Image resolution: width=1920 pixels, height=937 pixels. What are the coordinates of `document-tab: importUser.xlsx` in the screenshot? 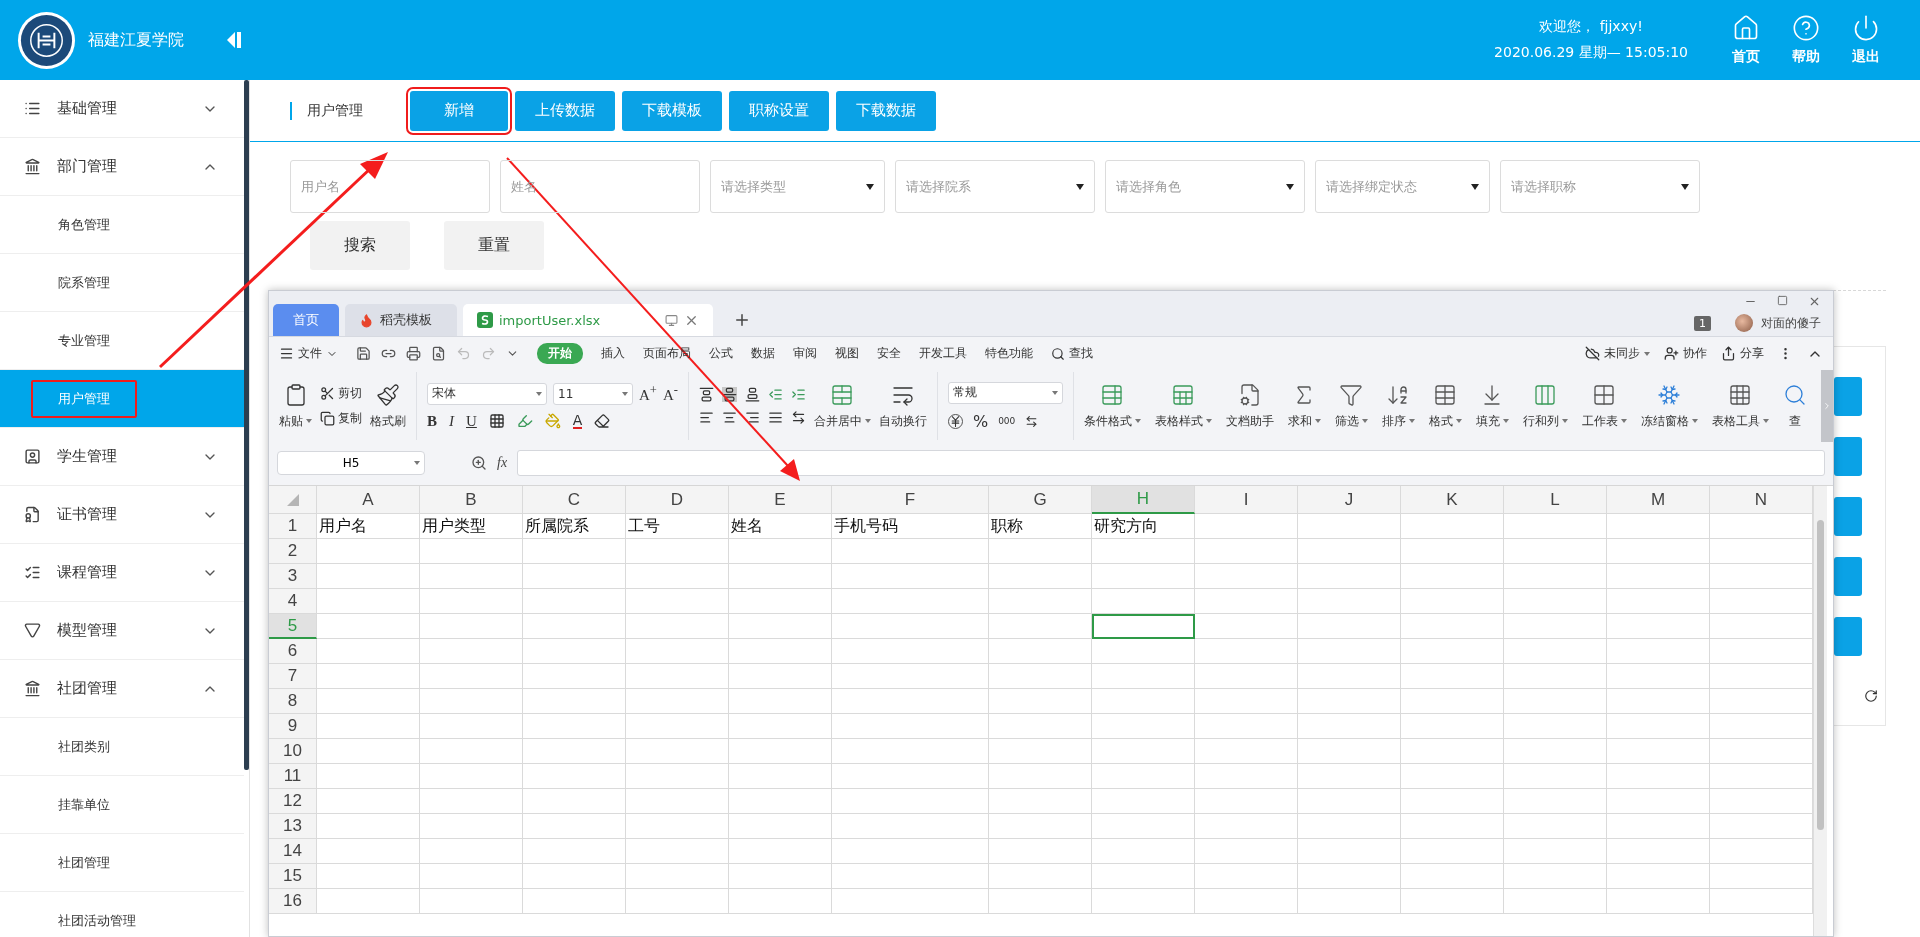 It's located at (588, 320).